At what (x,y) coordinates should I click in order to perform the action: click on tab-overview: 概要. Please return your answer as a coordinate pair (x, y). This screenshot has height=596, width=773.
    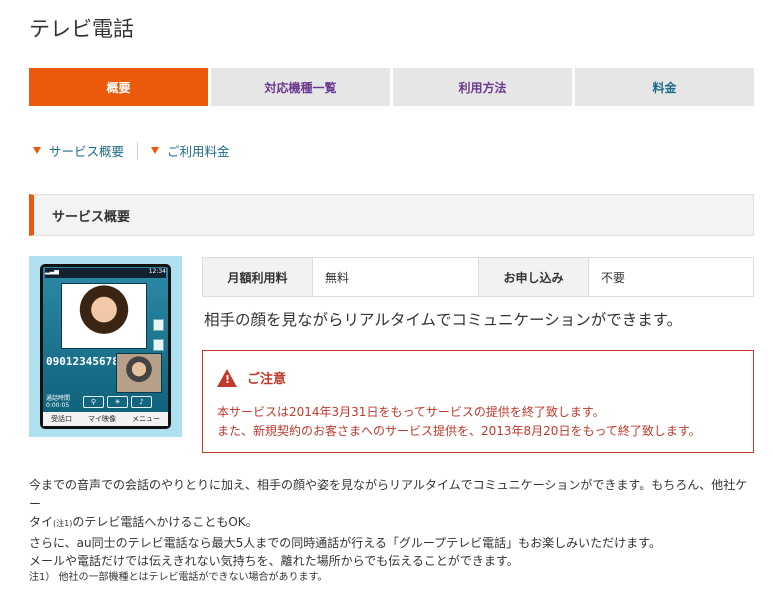
    Looking at the image, I should click on (118, 87).